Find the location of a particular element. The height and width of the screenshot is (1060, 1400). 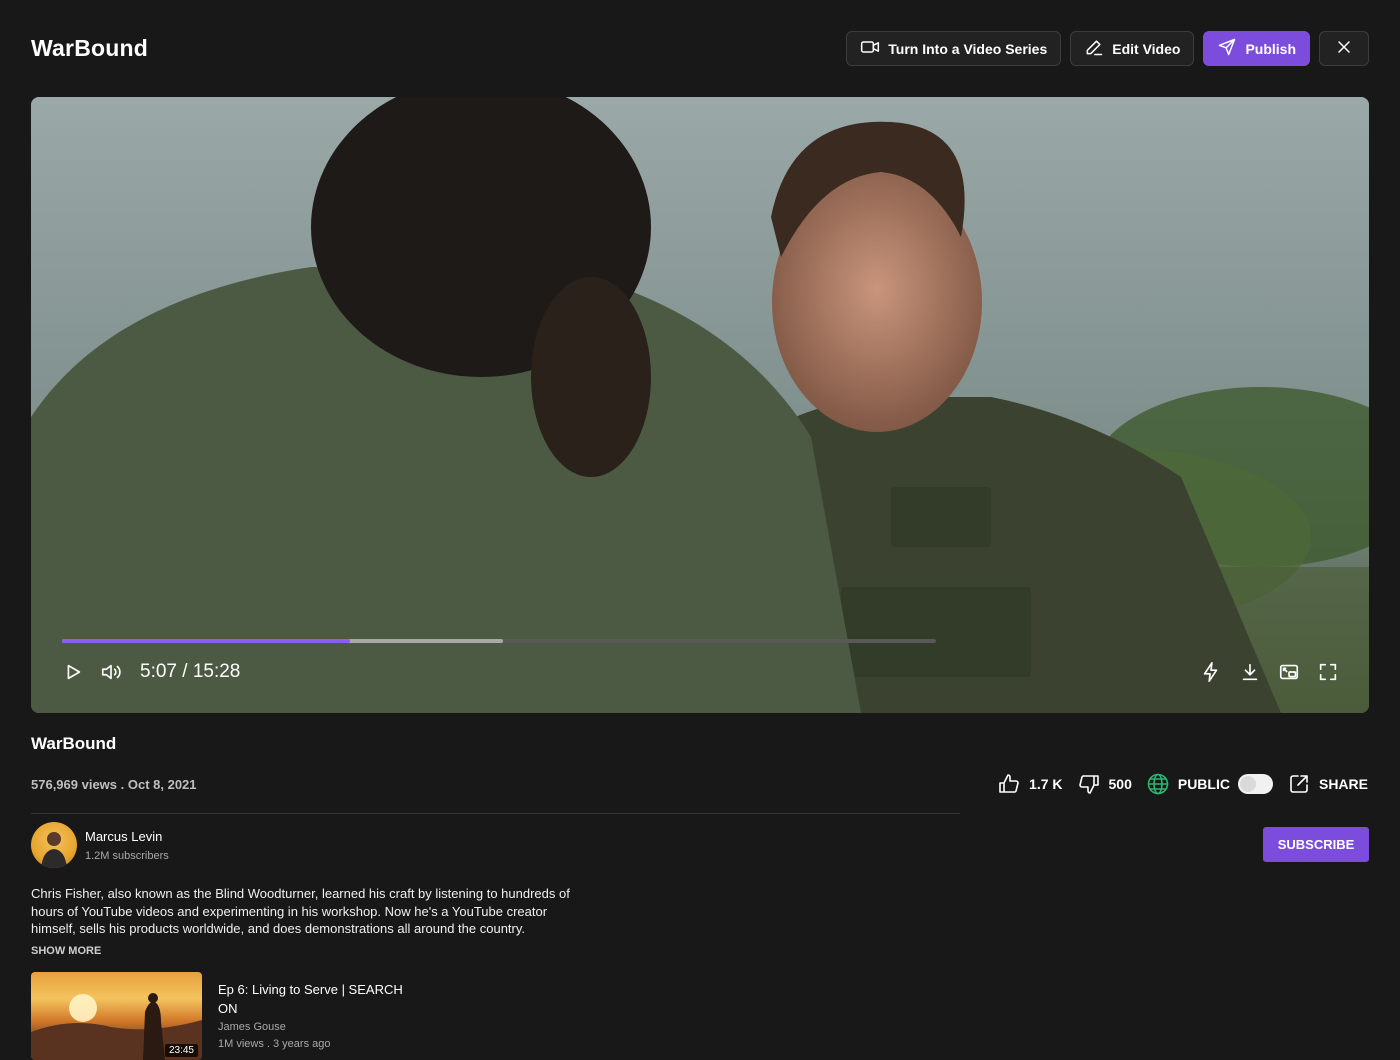

video-meta: 576,969 views . Oct 8, 2021 is located at coordinates (114, 784).